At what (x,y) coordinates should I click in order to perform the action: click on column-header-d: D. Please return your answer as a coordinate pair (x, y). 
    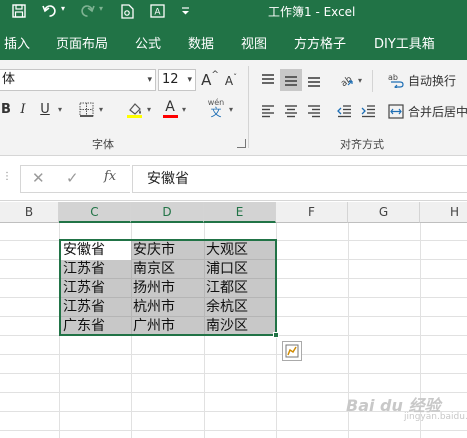
    Looking at the image, I should click on (167, 212).